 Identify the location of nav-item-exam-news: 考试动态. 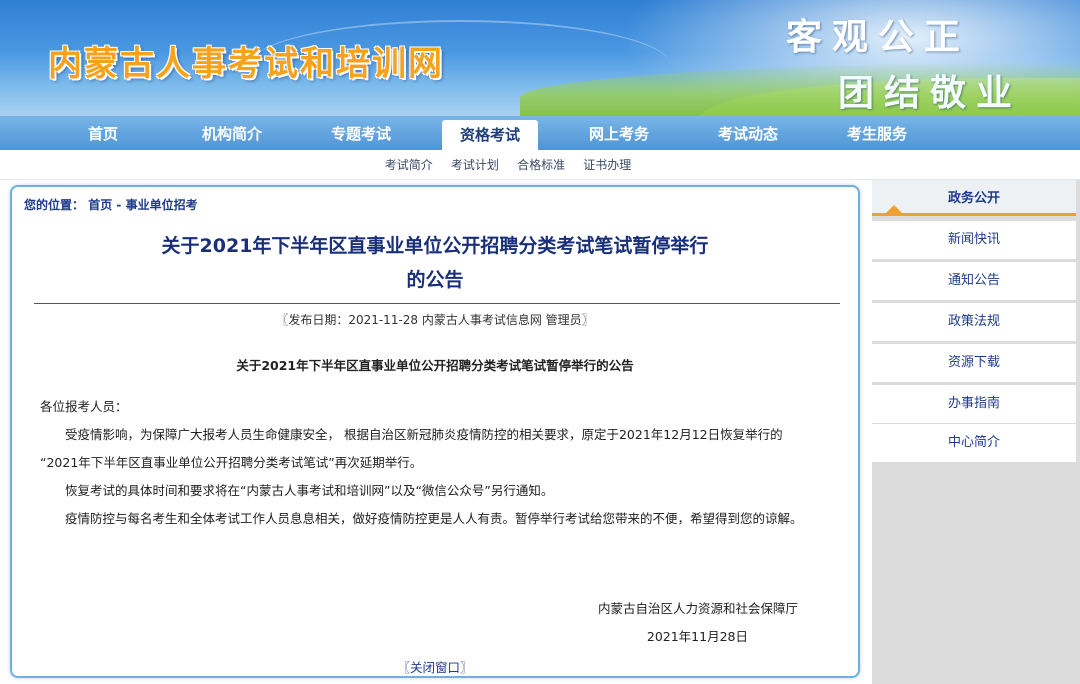
(748, 133).